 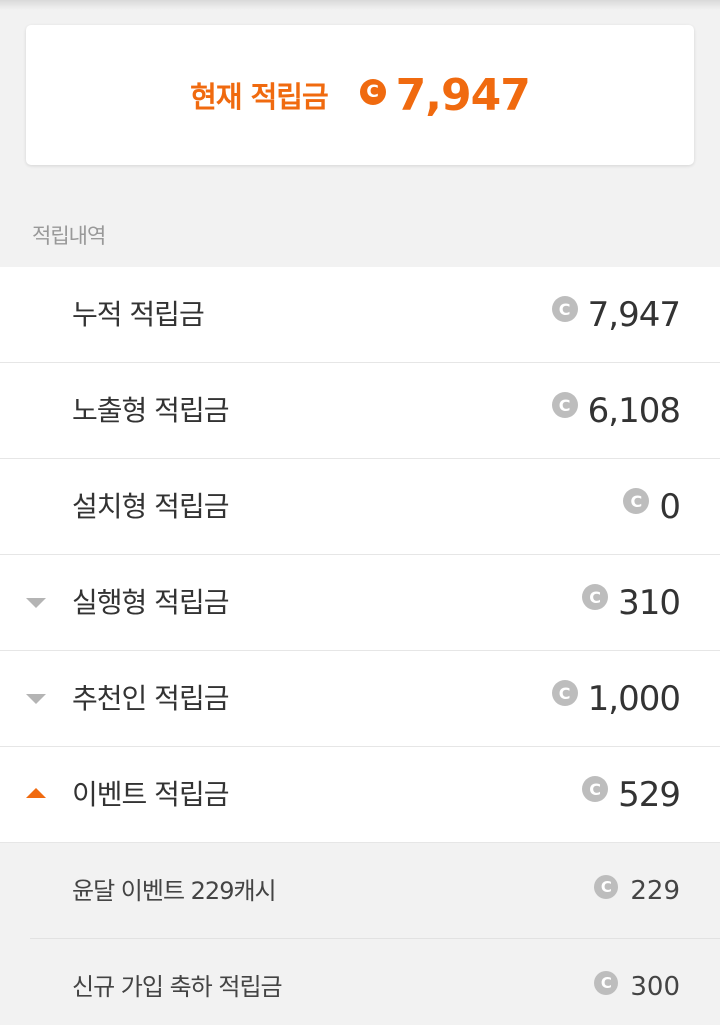 What do you see at coordinates (150, 698) in the screenshot?
I see `row-label: 추천인 적립금` at bounding box center [150, 698].